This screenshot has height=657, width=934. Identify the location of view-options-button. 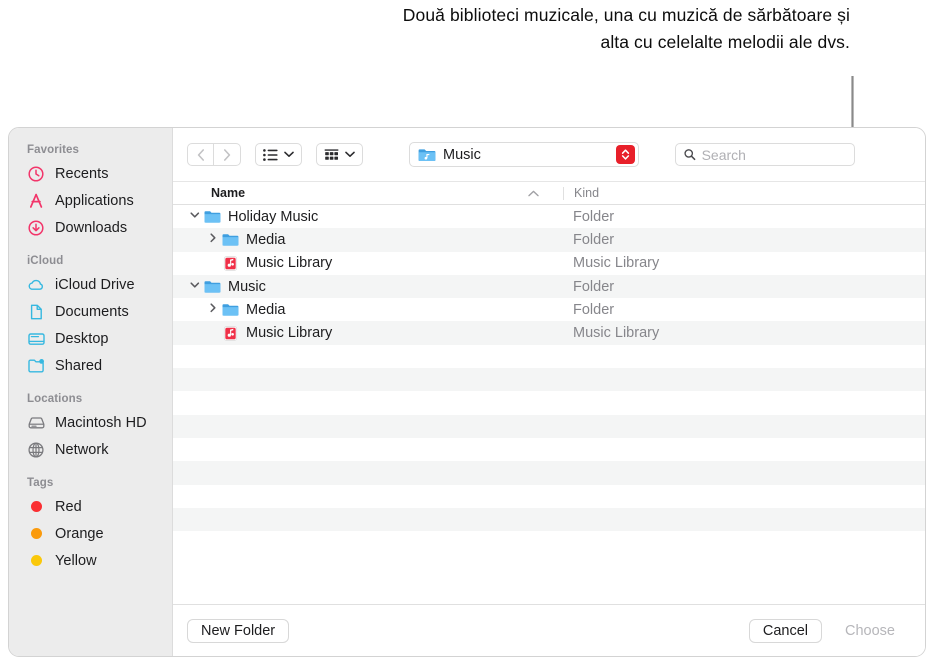
(278, 154).